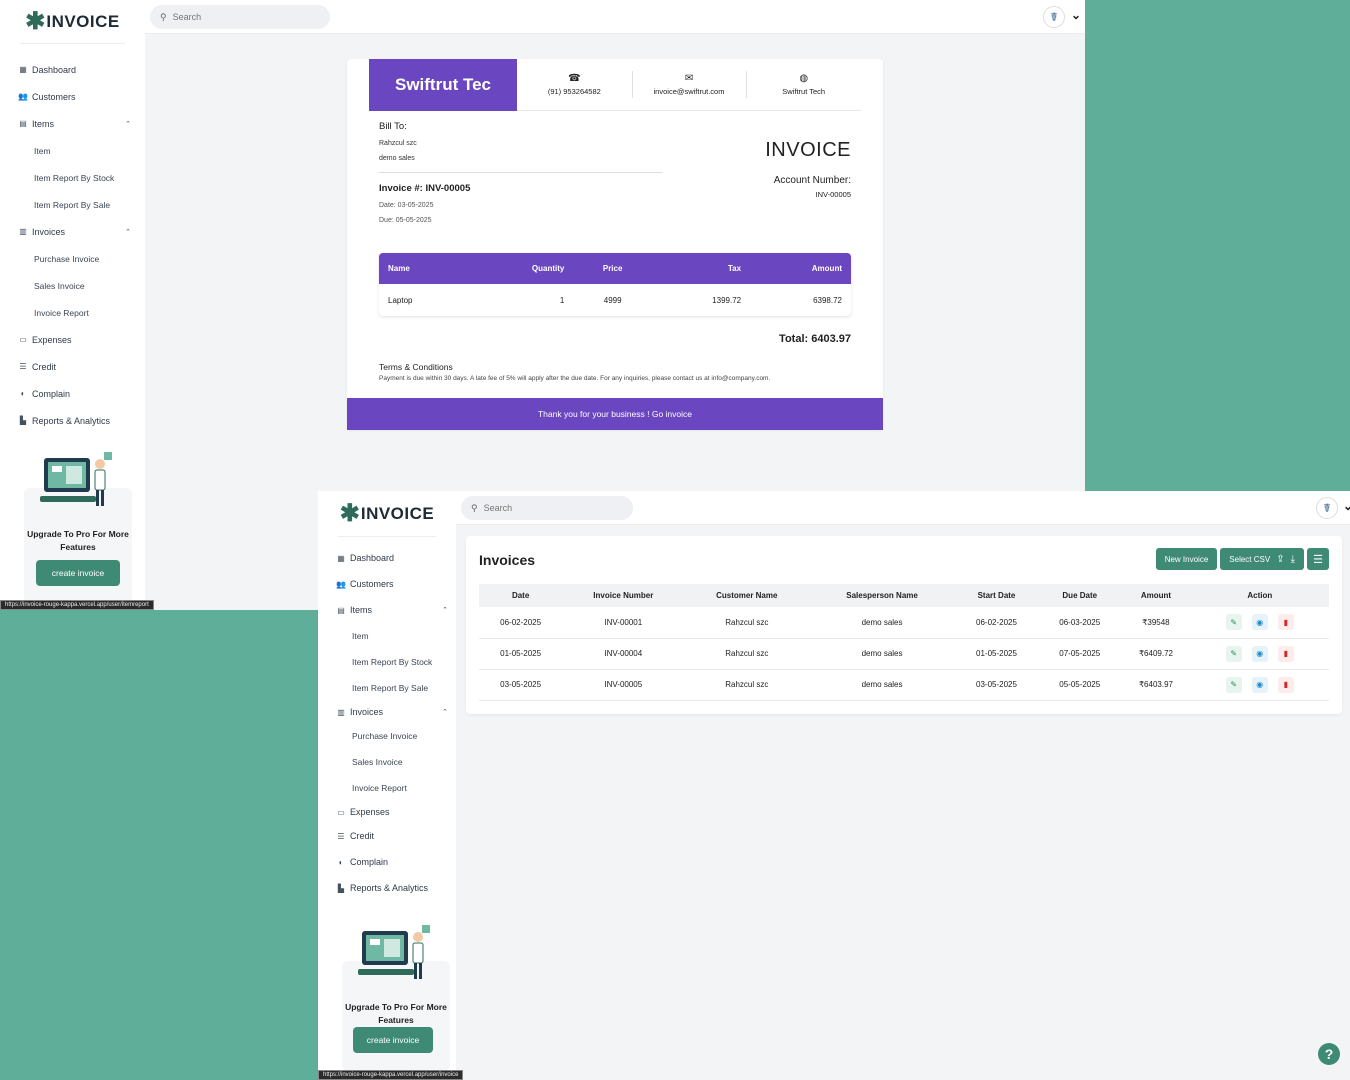 Image resolution: width=1350 pixels, height=1080 pixels. Describe the element at coordinates (812, 180) in the screenshot. I see `account-number-label: Account Number:` at that location.